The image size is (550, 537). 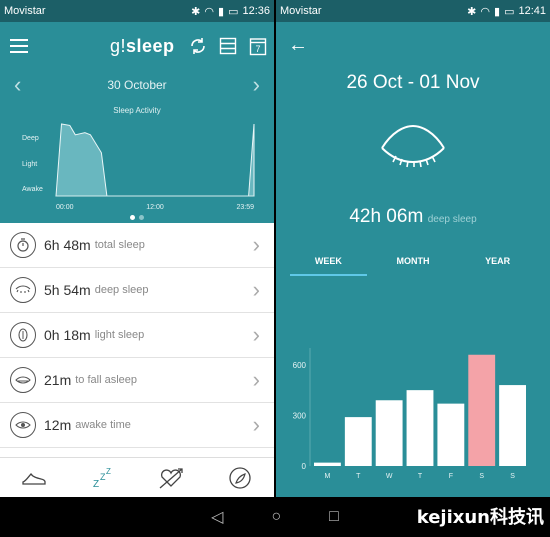 I want to click on app-bar: ←, so click(x=413, y=45).